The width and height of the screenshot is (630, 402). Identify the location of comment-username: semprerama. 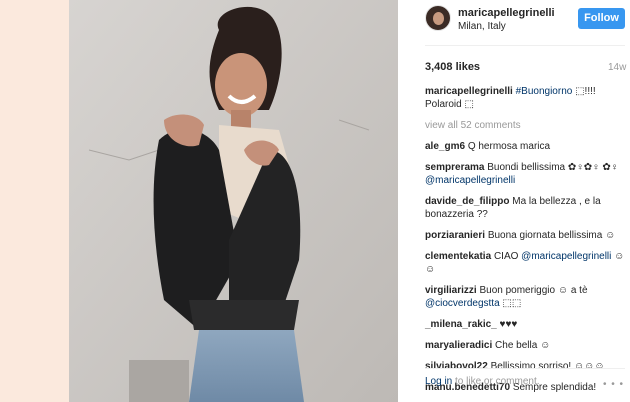
(454, 167).